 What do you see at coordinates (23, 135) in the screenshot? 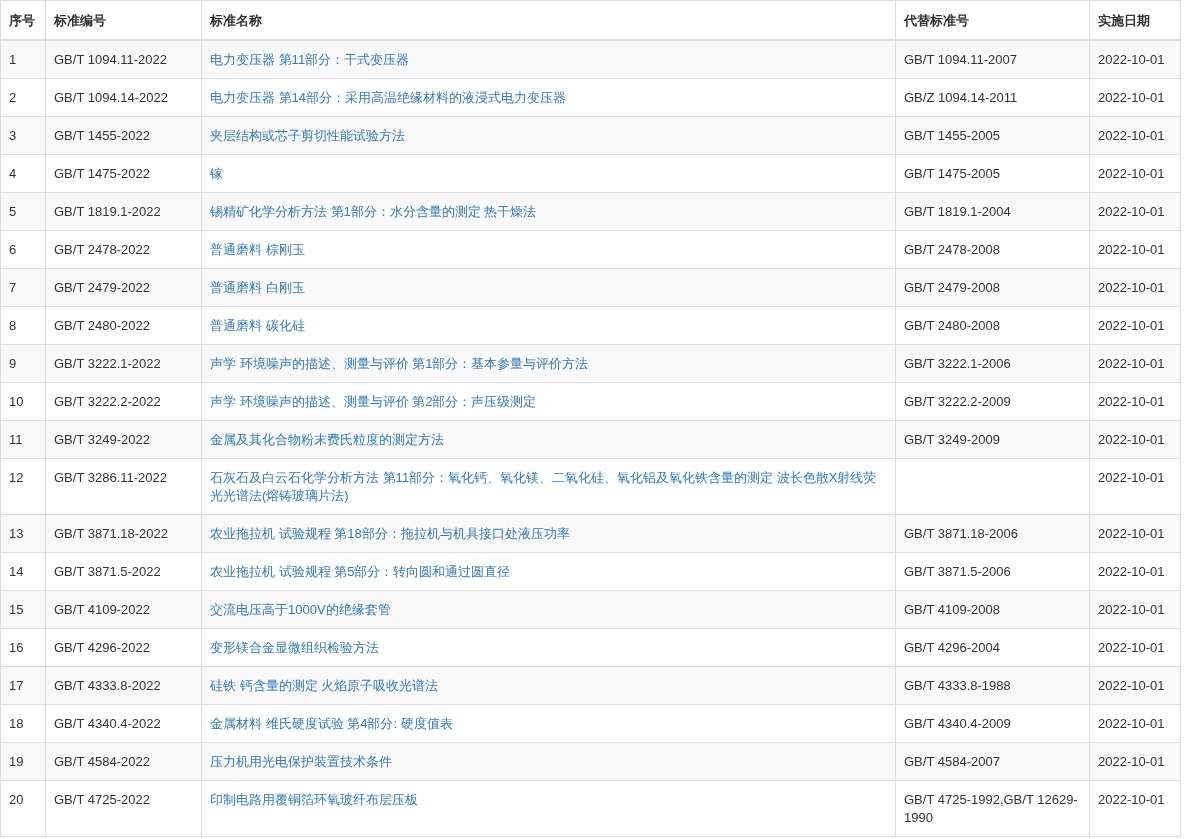
I see `table-cell: 3` at bounding box center [23, 135].